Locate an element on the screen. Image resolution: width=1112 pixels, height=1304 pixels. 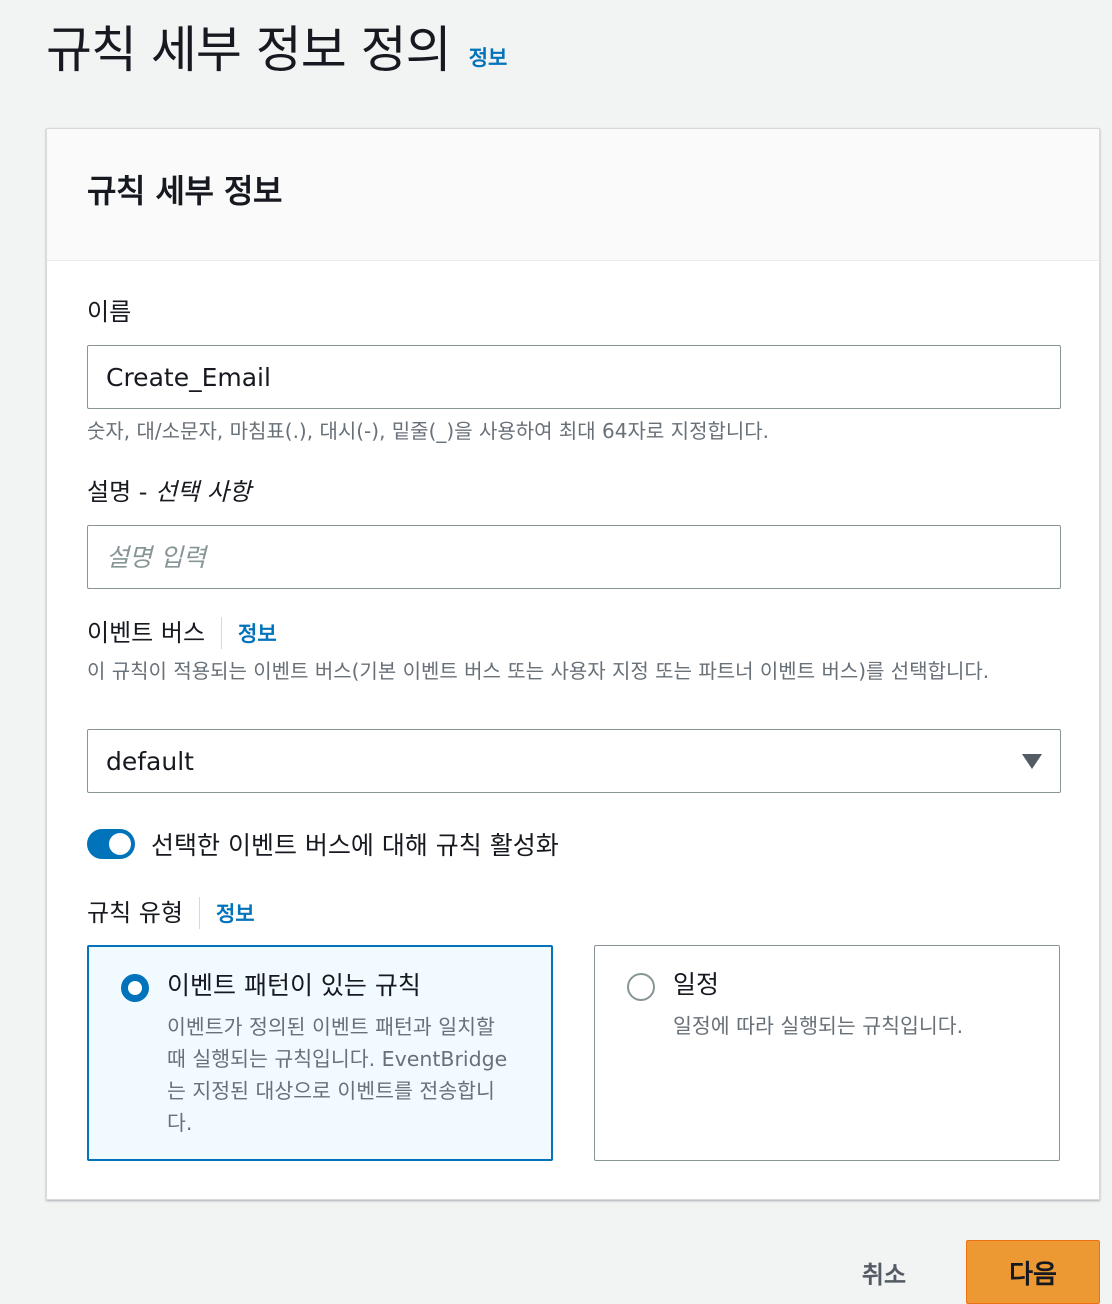
rule-type-info-link: 정보 is located at coordinates (235, 913).